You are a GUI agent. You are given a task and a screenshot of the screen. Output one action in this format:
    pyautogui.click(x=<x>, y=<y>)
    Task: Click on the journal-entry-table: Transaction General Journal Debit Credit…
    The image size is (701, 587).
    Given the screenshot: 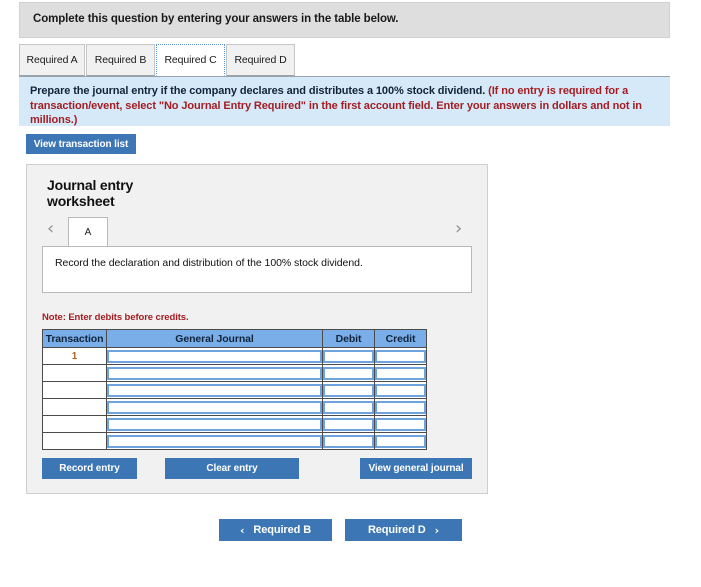 What is the action you would take?
    pyautogui.click(x=234, y=389)
    